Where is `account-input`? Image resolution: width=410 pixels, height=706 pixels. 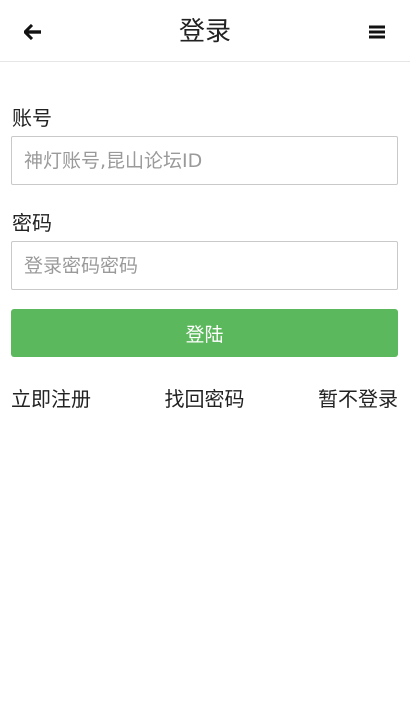
account-input is located at coordinates (204, 160).